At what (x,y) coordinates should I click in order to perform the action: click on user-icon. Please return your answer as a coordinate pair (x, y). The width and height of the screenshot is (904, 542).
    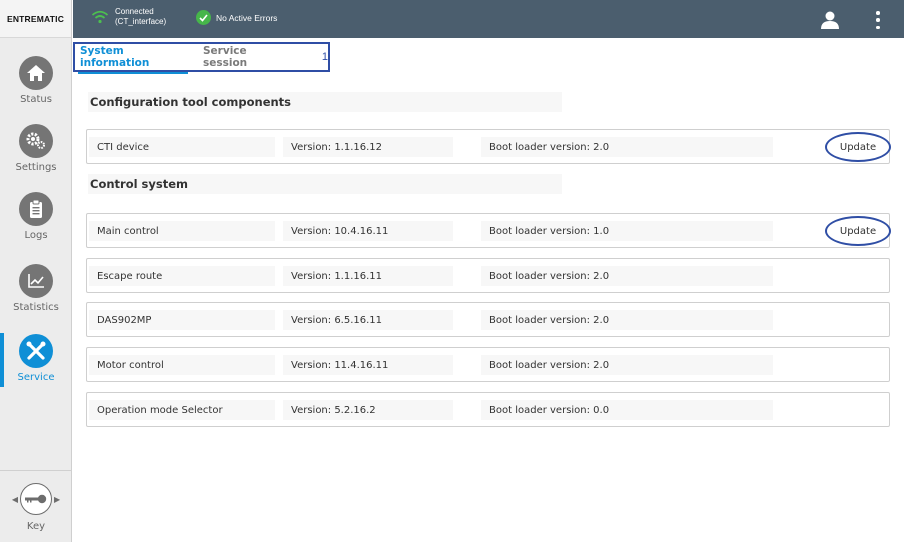
    Looking at the image, I should click on (830, 20).